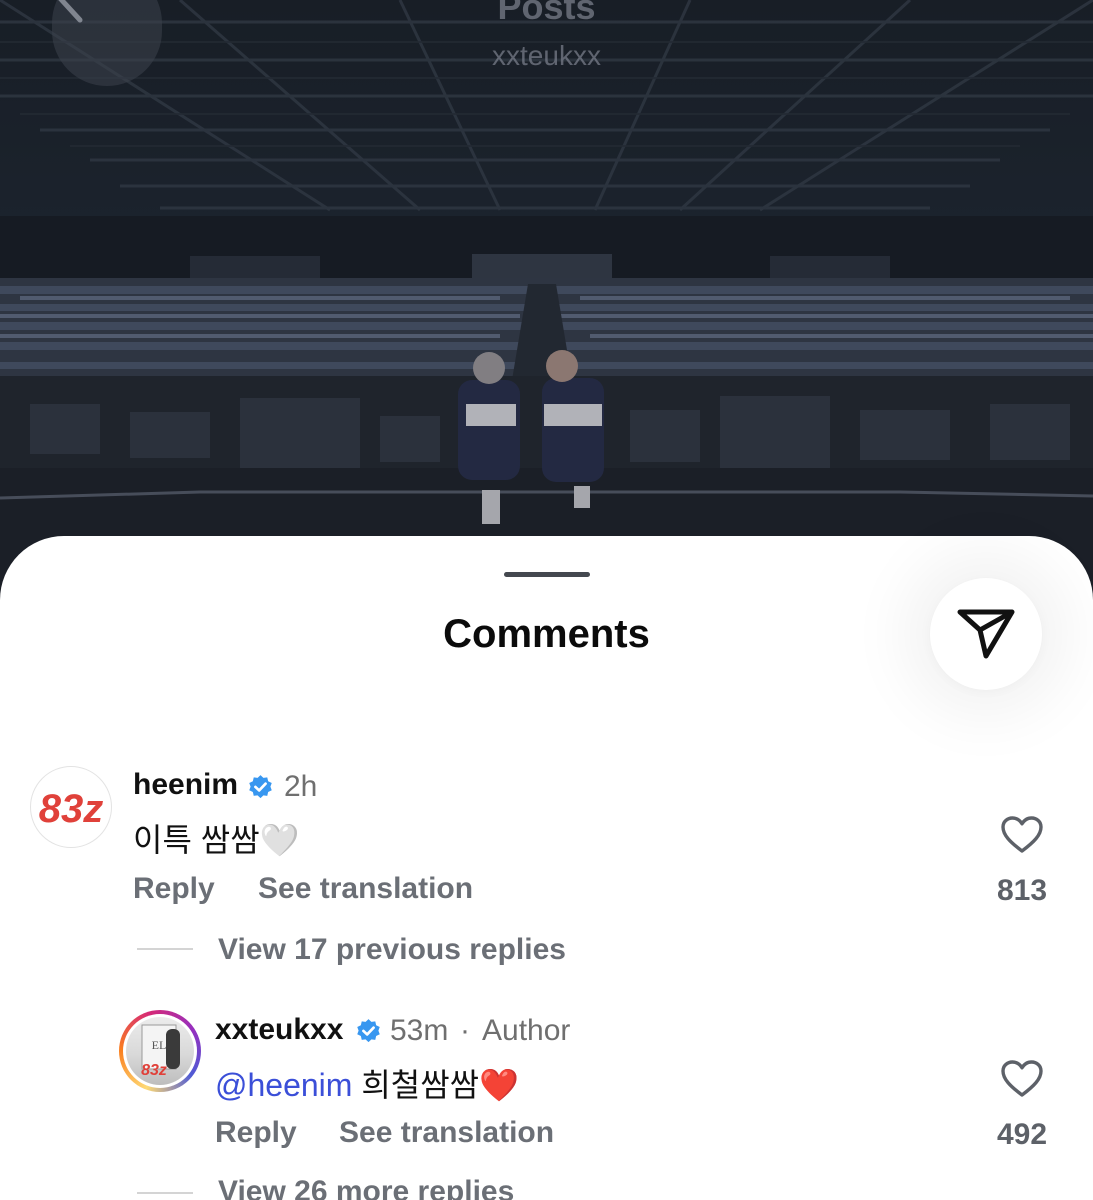 This screenshot has height=1200, width=1093. Describe the element at coordinates (435, 1085) in the screenshot. I see `comment-text-body: 희철쌈쌈❤️` at that location.